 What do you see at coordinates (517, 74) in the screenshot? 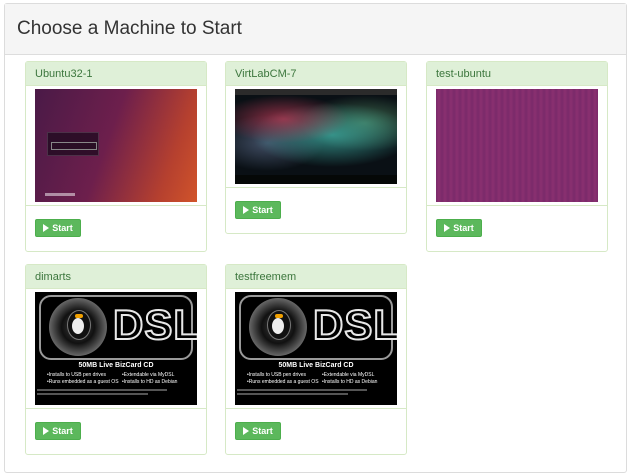
I see `machine-card-header: test-ubuntu` at bounding box center [517, 74].